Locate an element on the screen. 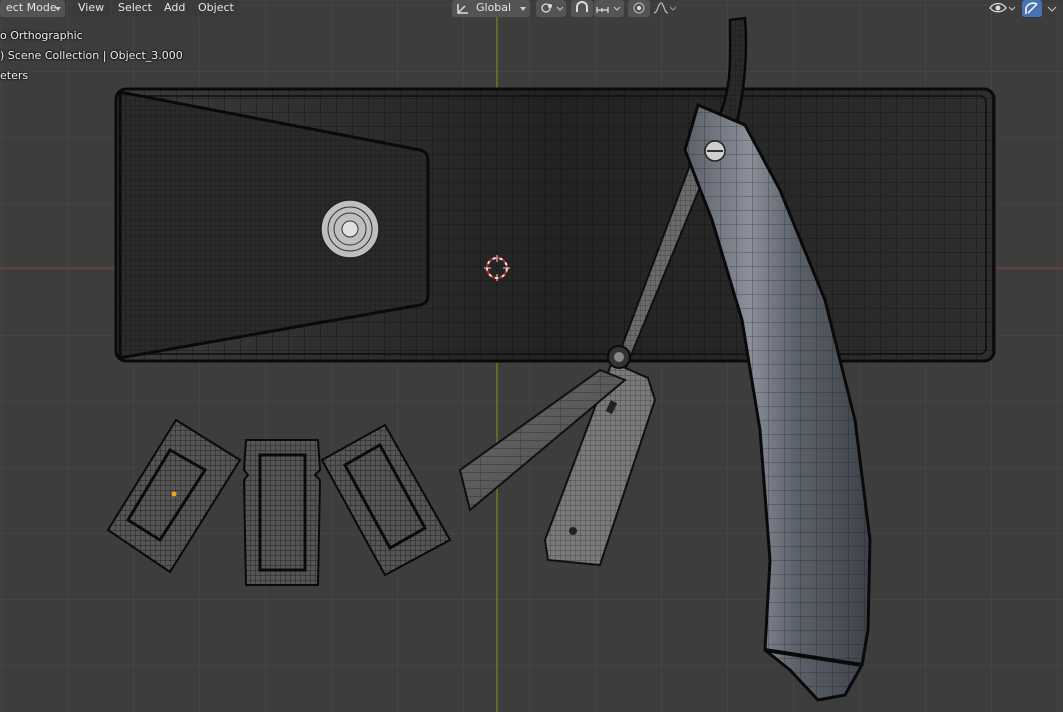  gizmo-dropdown is located at coordinates (1053, 8).